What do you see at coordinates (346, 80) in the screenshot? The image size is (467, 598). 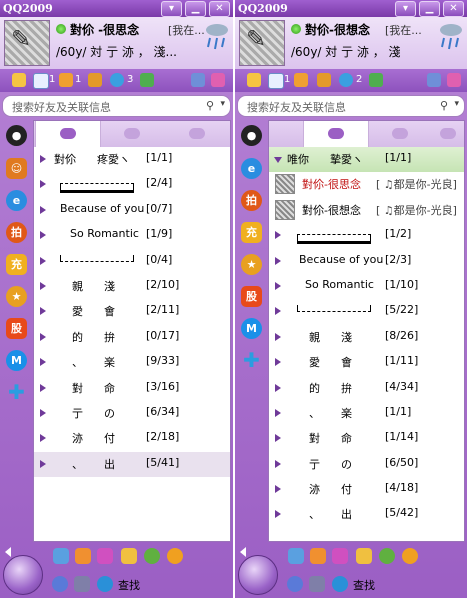 I see `qq-coin-icon` at bounding box center [346, 80].